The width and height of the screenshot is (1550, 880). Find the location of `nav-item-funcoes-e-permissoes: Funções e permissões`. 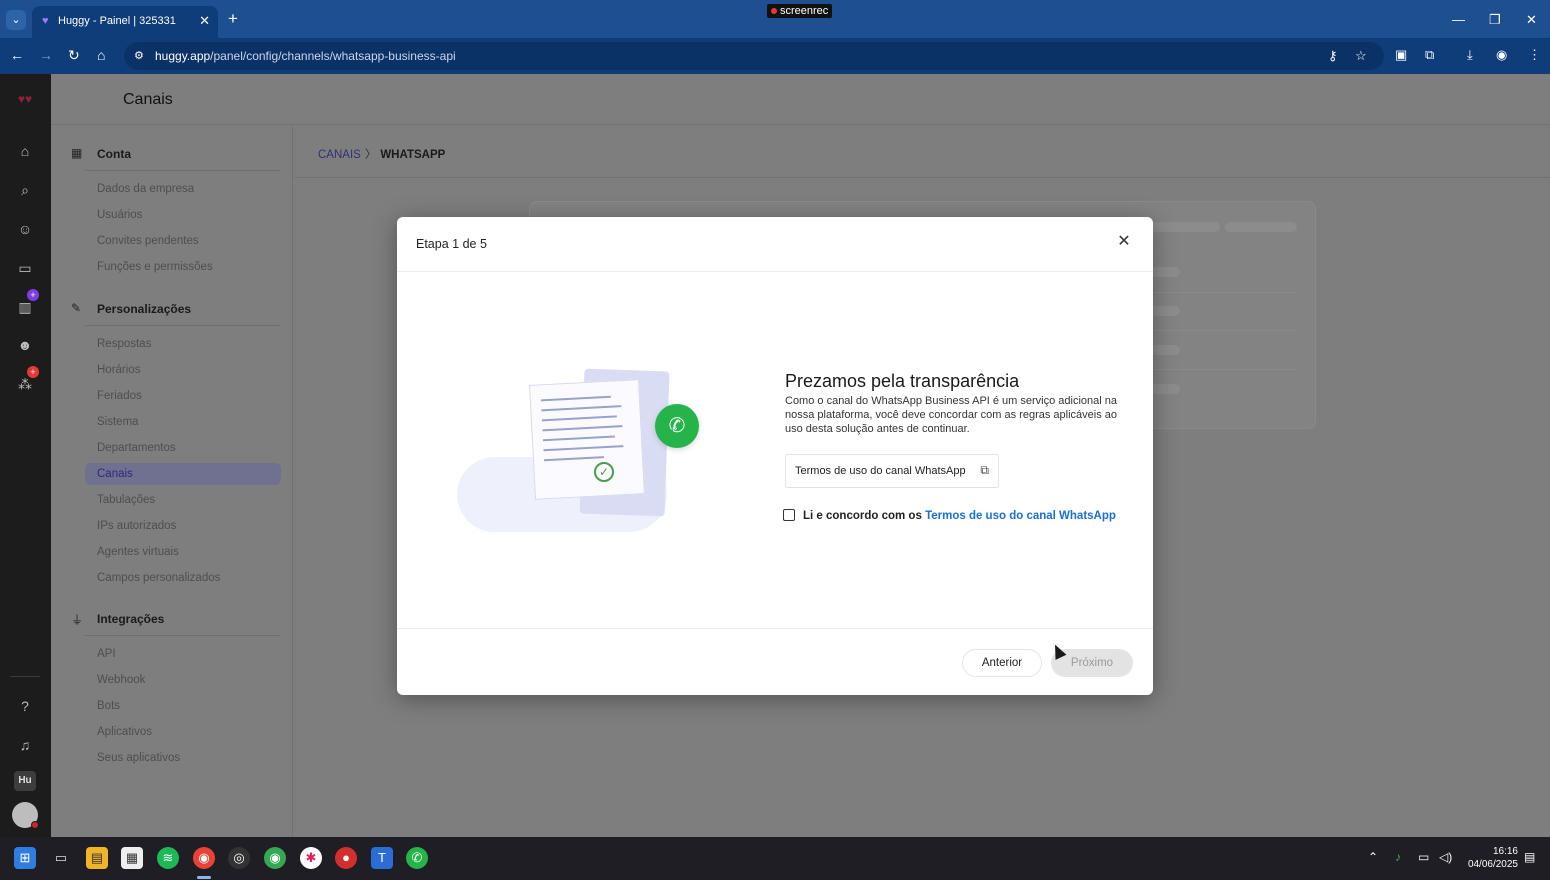

nav-item-funcoes-e-permissoes: Funções e permissões is located at coordinates (183, 267).